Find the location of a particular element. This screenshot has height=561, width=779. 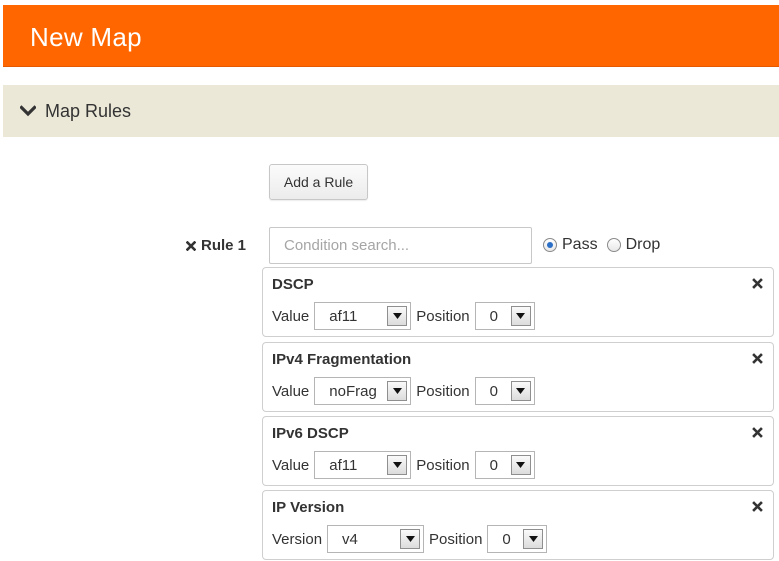

map-rules-section-toggle: Map Rules is located at coordinates (391, 111).